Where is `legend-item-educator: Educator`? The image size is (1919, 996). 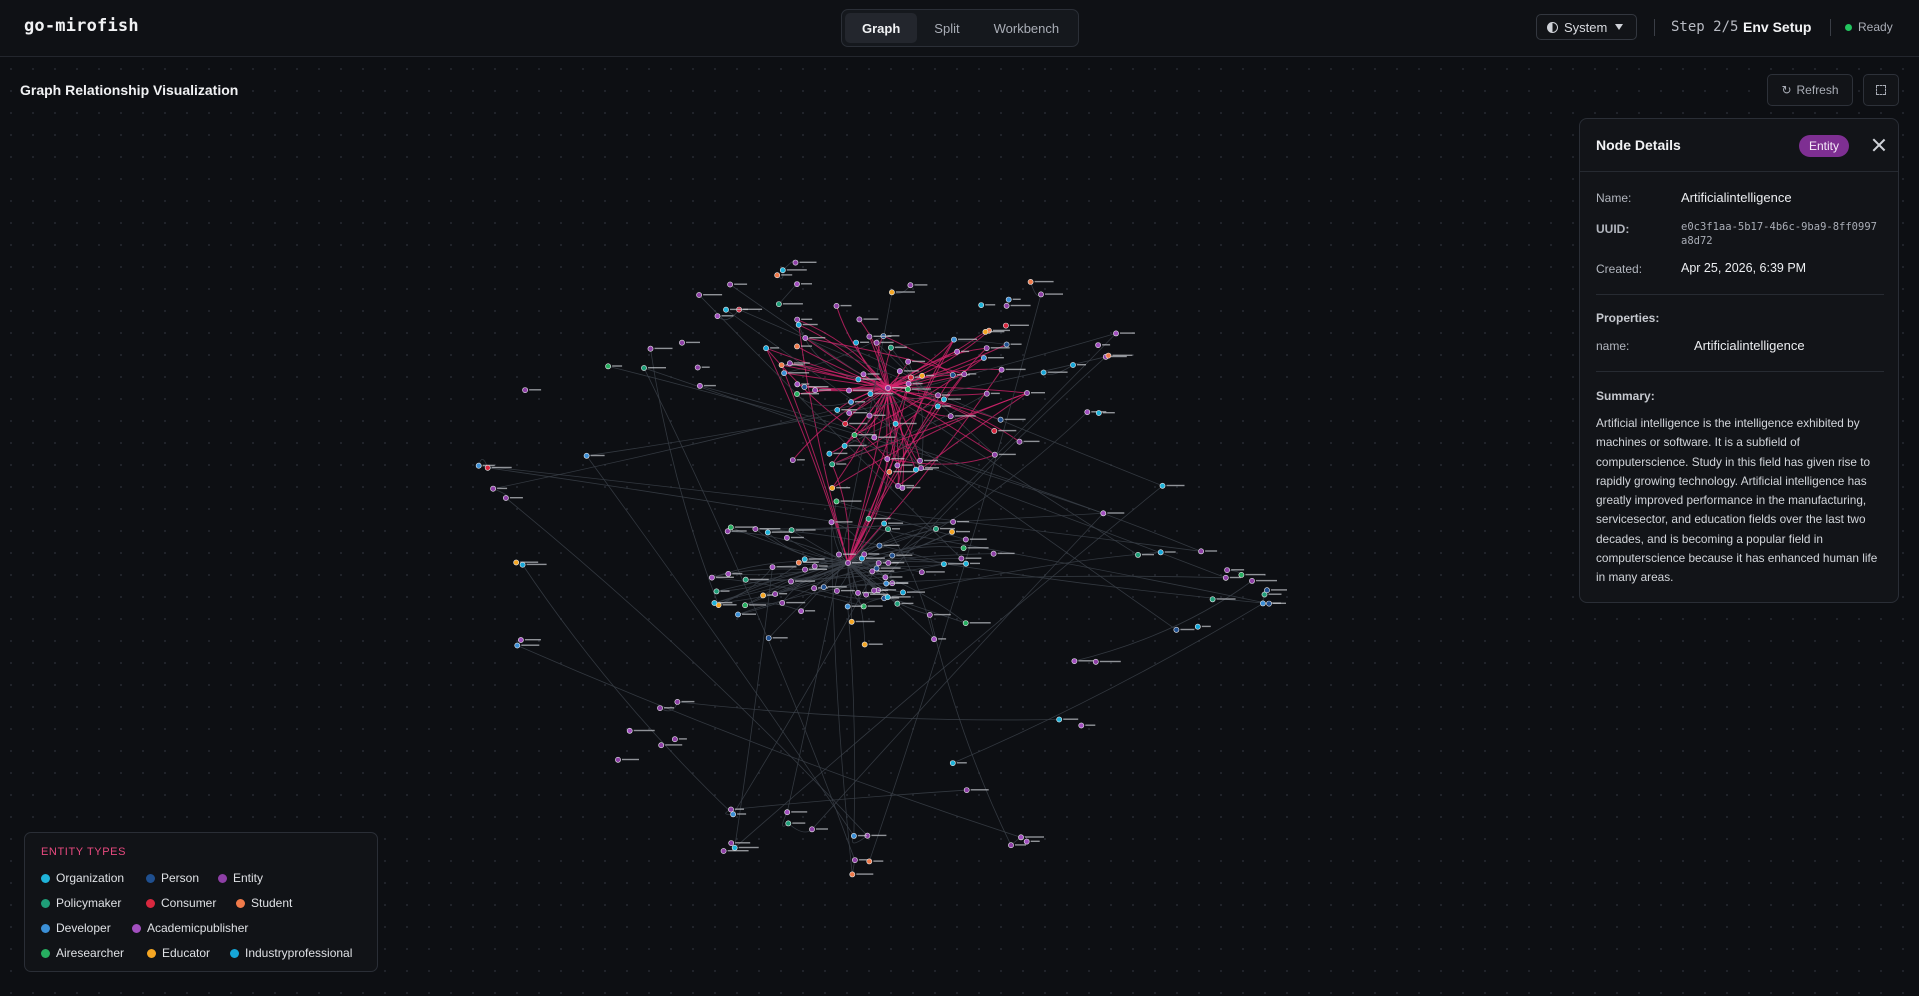
legend-item-educator: Educator is located at coordinates (178, 953).